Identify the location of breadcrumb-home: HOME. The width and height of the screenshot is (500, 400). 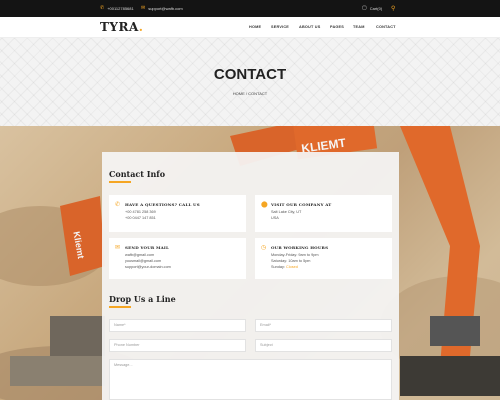
(239, 93).